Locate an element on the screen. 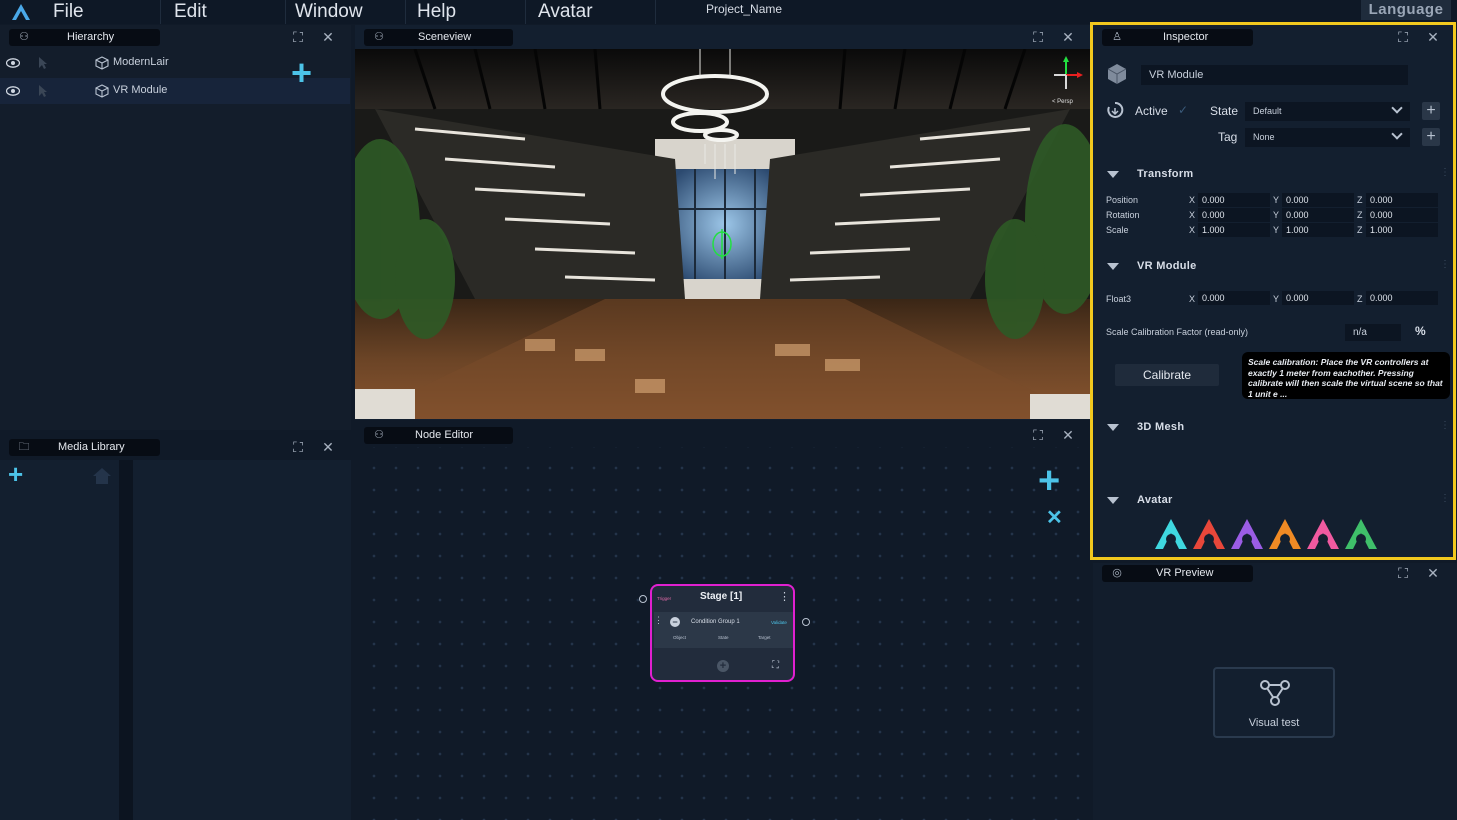 This screenshot has height=820, width=1457. add-node-button: + is located at coordinates (1049, 481).